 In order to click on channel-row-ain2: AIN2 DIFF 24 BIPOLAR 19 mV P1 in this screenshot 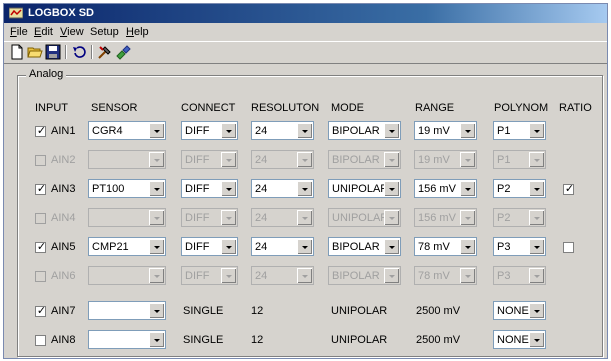, I will do `click(305, 160)`.